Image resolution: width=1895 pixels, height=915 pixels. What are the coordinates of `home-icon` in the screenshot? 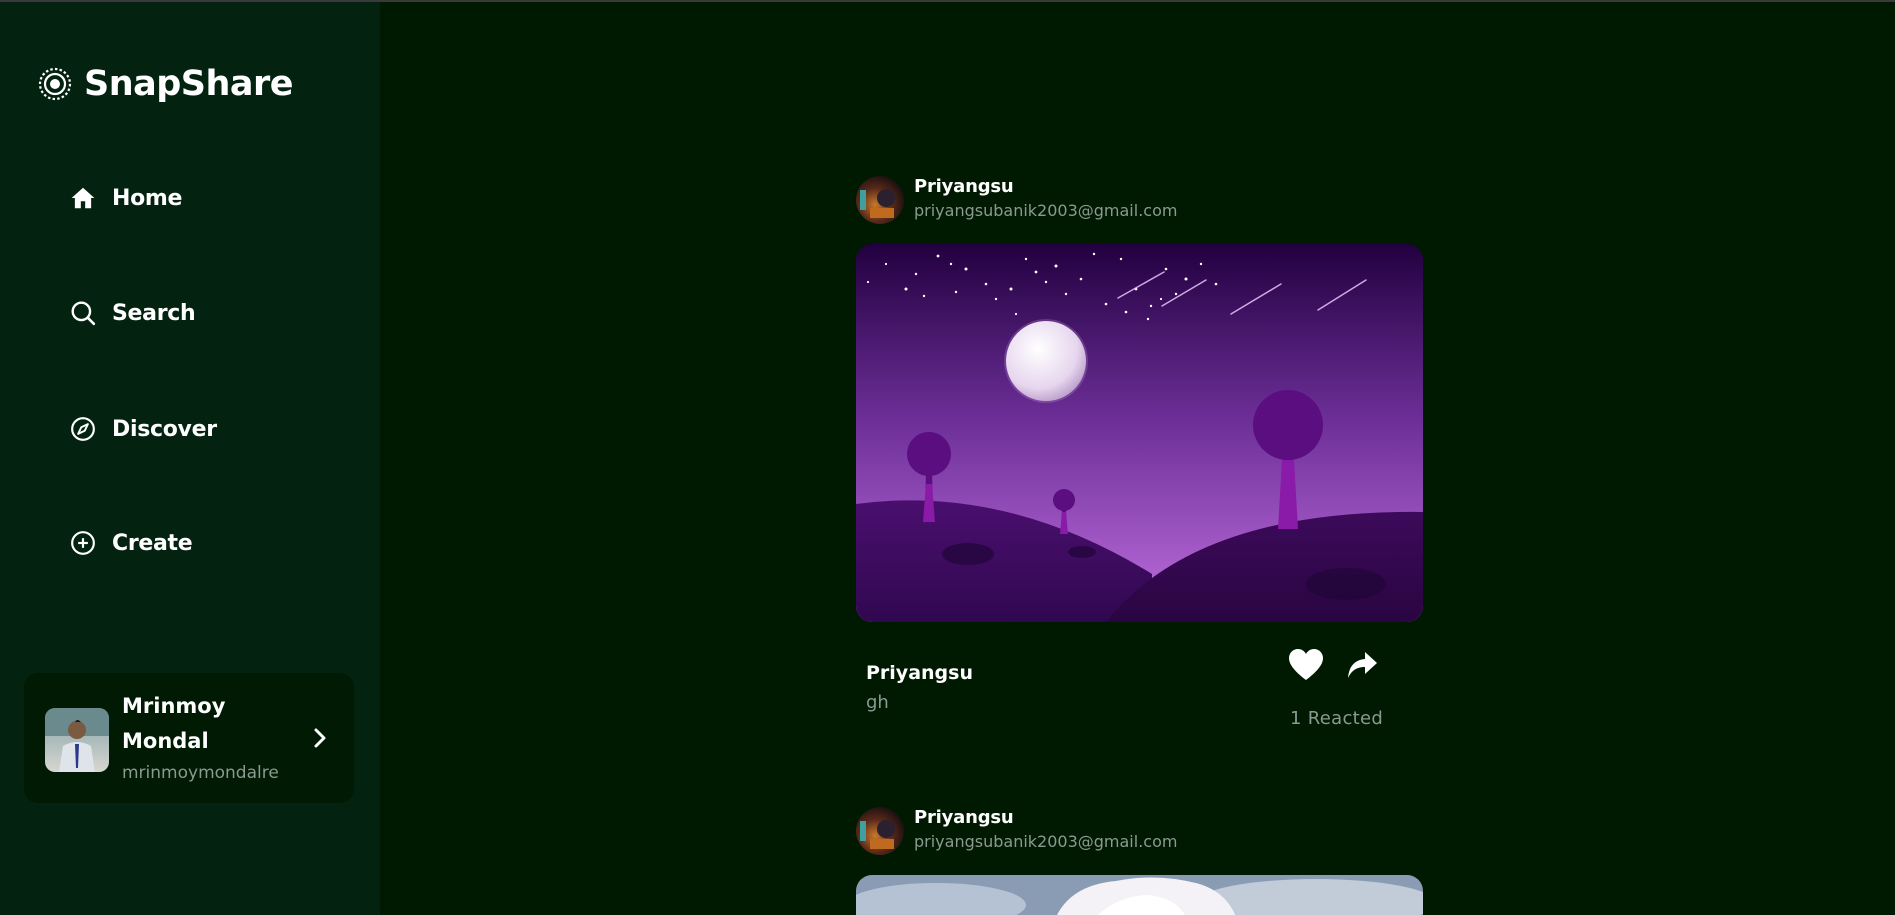 It's located at (83, 198).